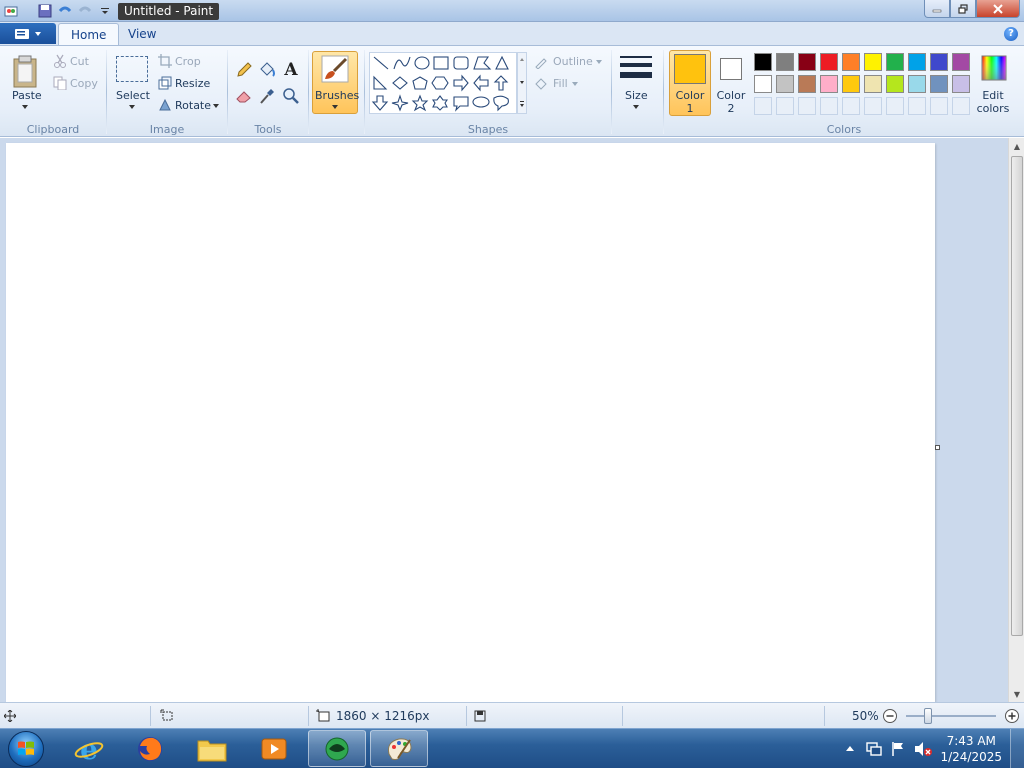 This screenshot has width=1024, height=768. I want to click on network-icon, so click(874, 749).